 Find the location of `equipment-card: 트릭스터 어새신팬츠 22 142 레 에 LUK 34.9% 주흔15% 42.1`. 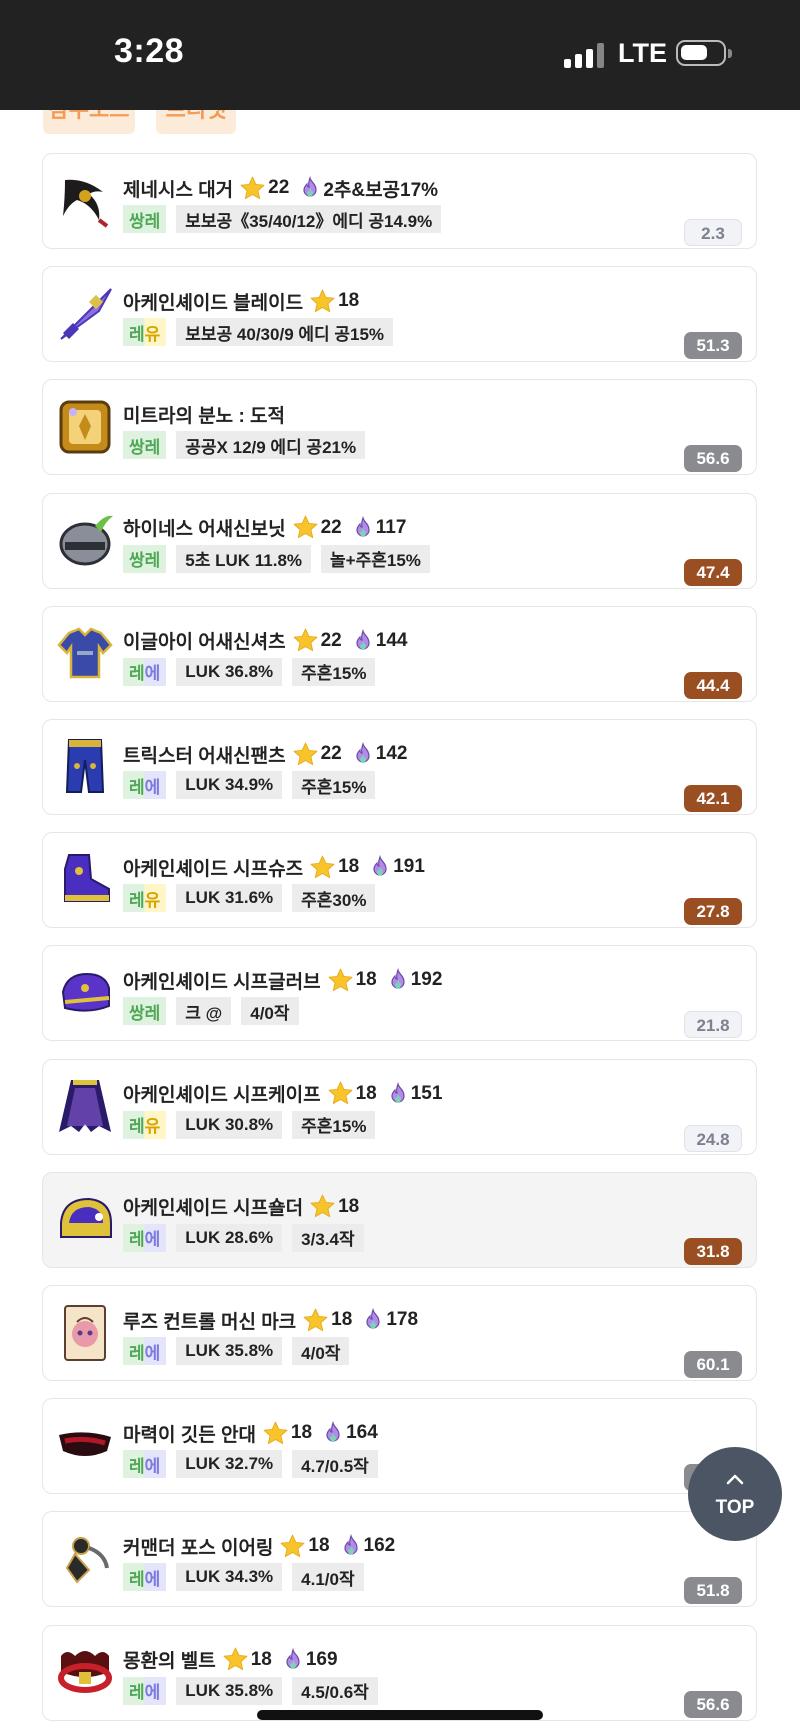

equipment-card: 트릭스터 어새신팬츠 22 142 레 에 LUK 34.9% 주흔15% 42.1 is located at coordinates (399, 767).